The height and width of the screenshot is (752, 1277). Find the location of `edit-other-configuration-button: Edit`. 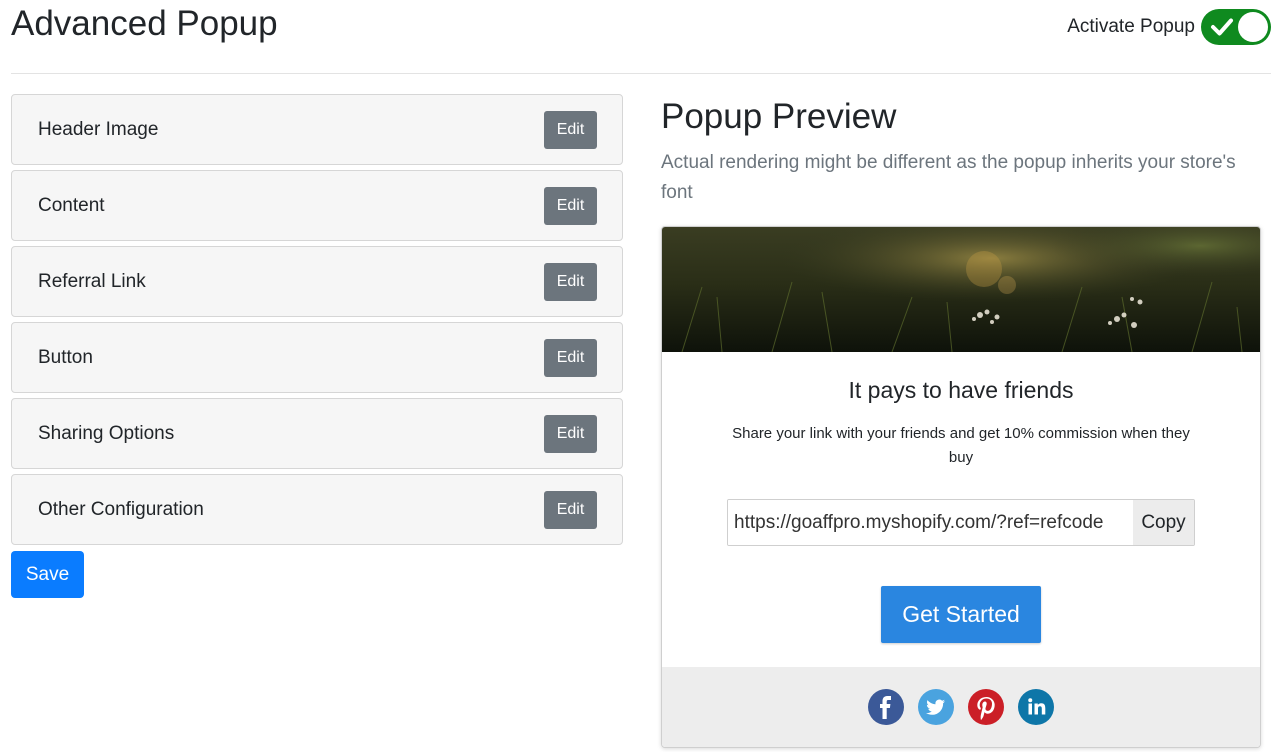

edit-other-configuration-button: Edit is located at coordinates (570, 509).